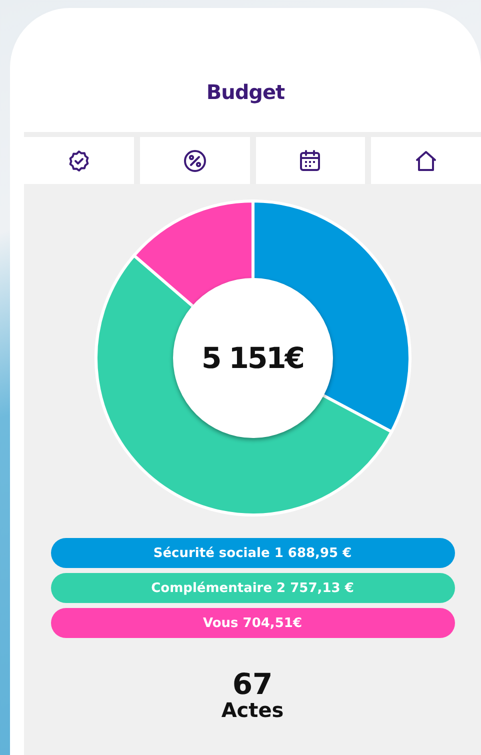  Describe the element at coordinates (252, 623) in the screenshot. I see `legend-pill: Vous 704,51€` at that location.